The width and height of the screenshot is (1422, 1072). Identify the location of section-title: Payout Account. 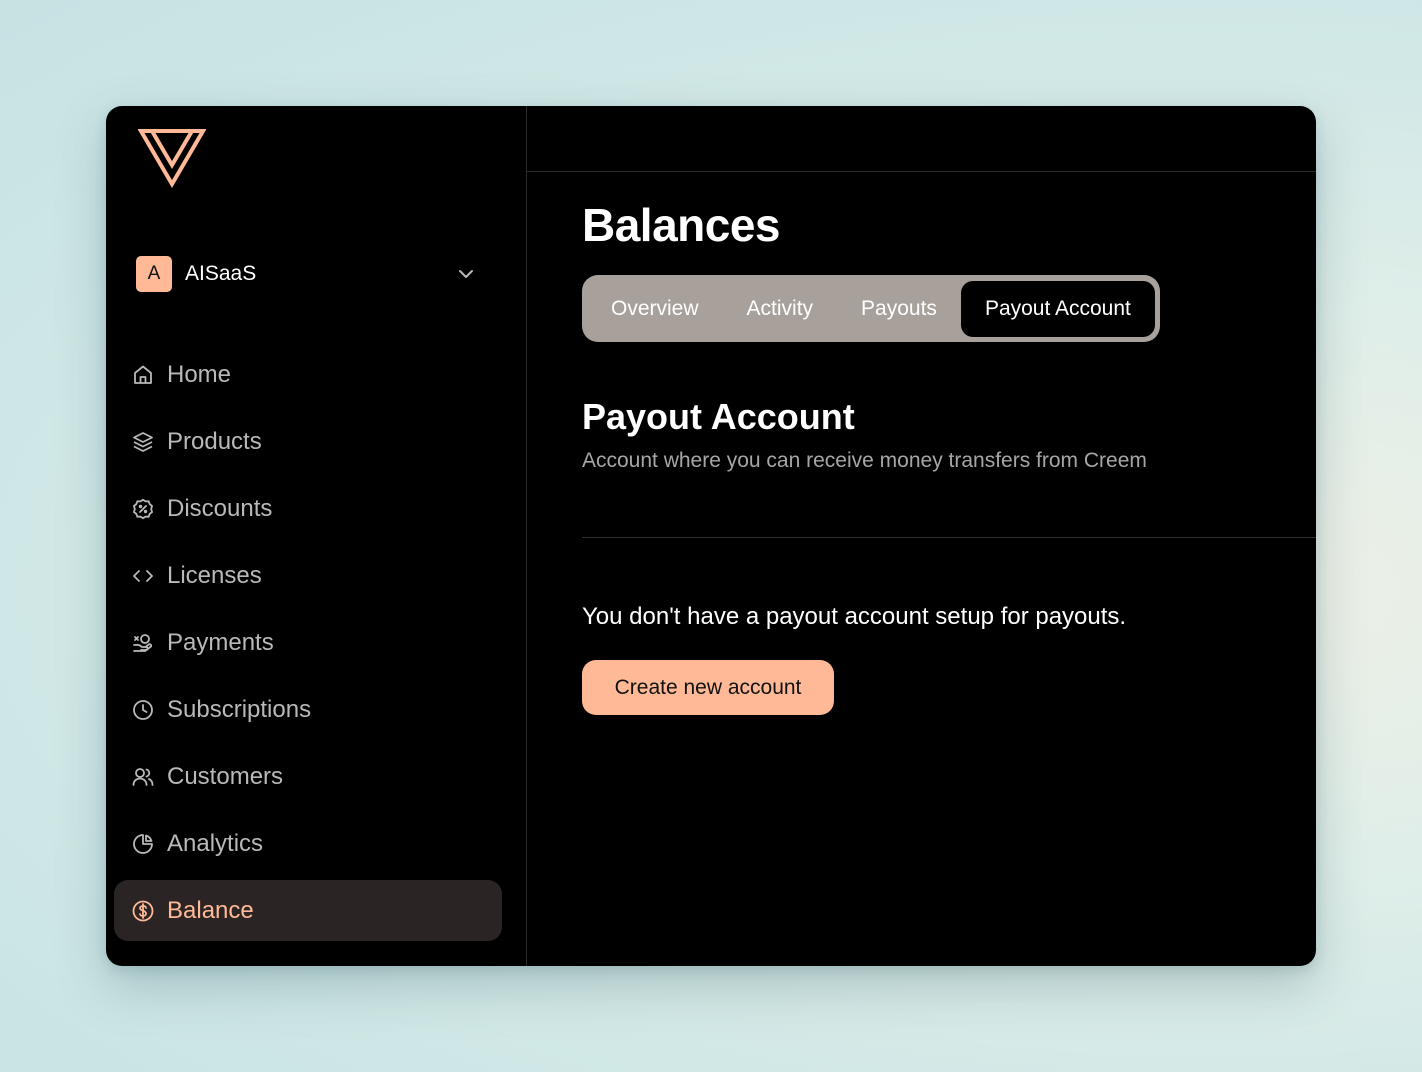
(718, 416).